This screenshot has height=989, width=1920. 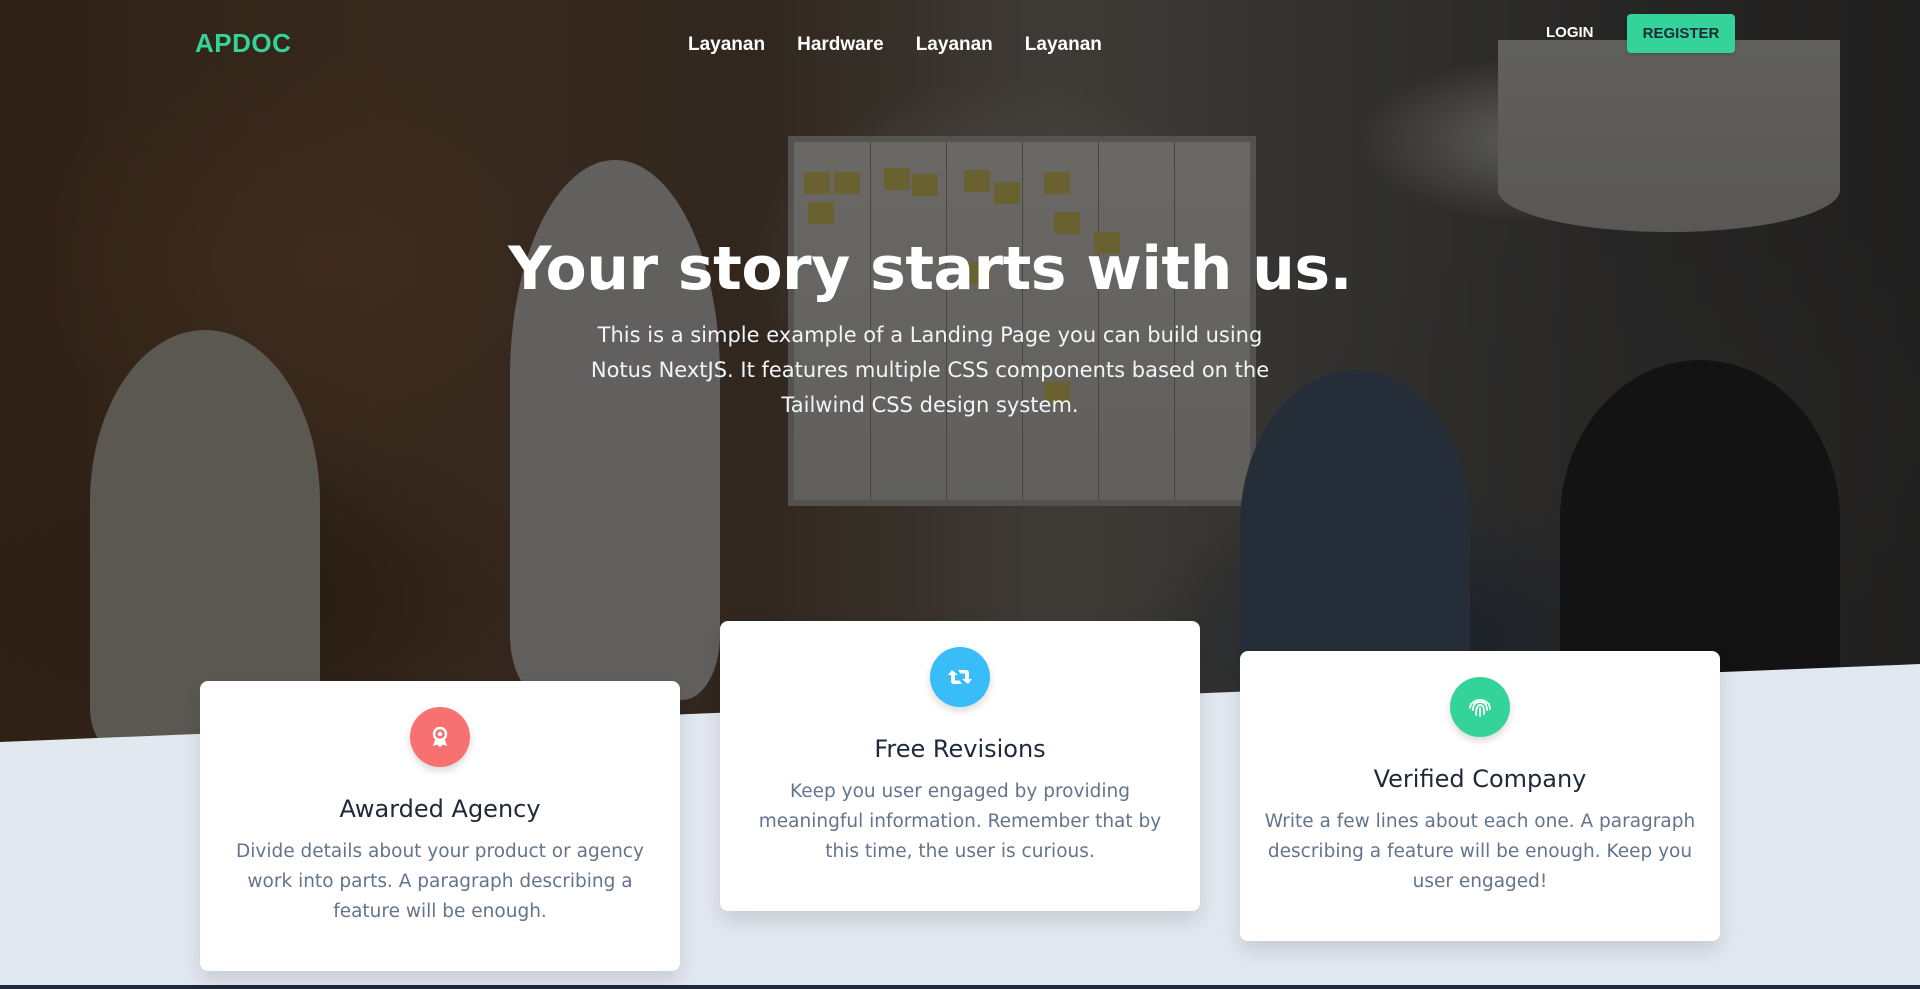 What do you see at coordinates (840, 45) in the screenshot?
I see `nav-link-hardware: Hardware` at bounding box center [840, 45].